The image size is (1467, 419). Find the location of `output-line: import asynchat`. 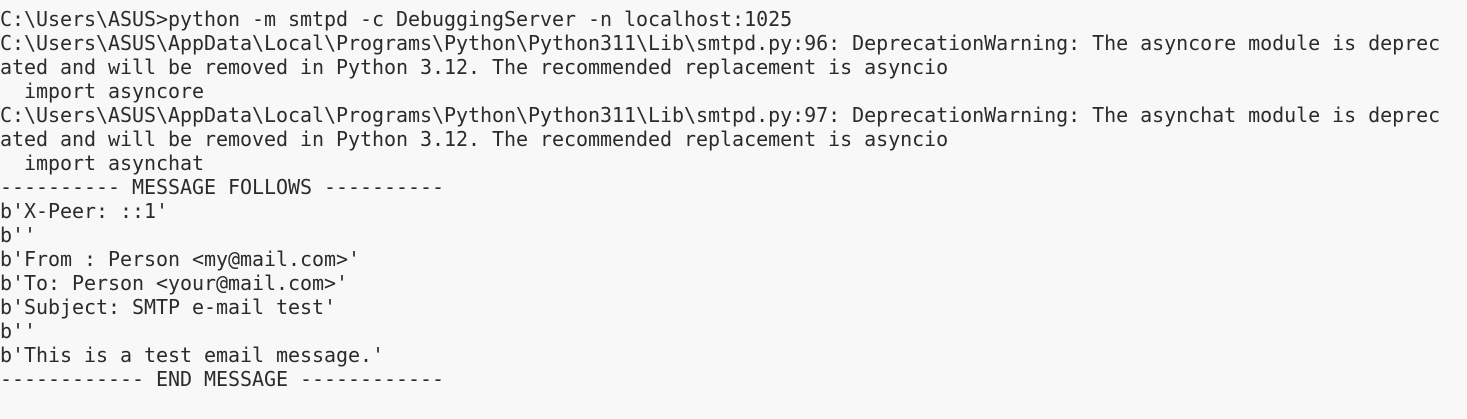

output-line: import asynchat is located at coordinates (102, 163).